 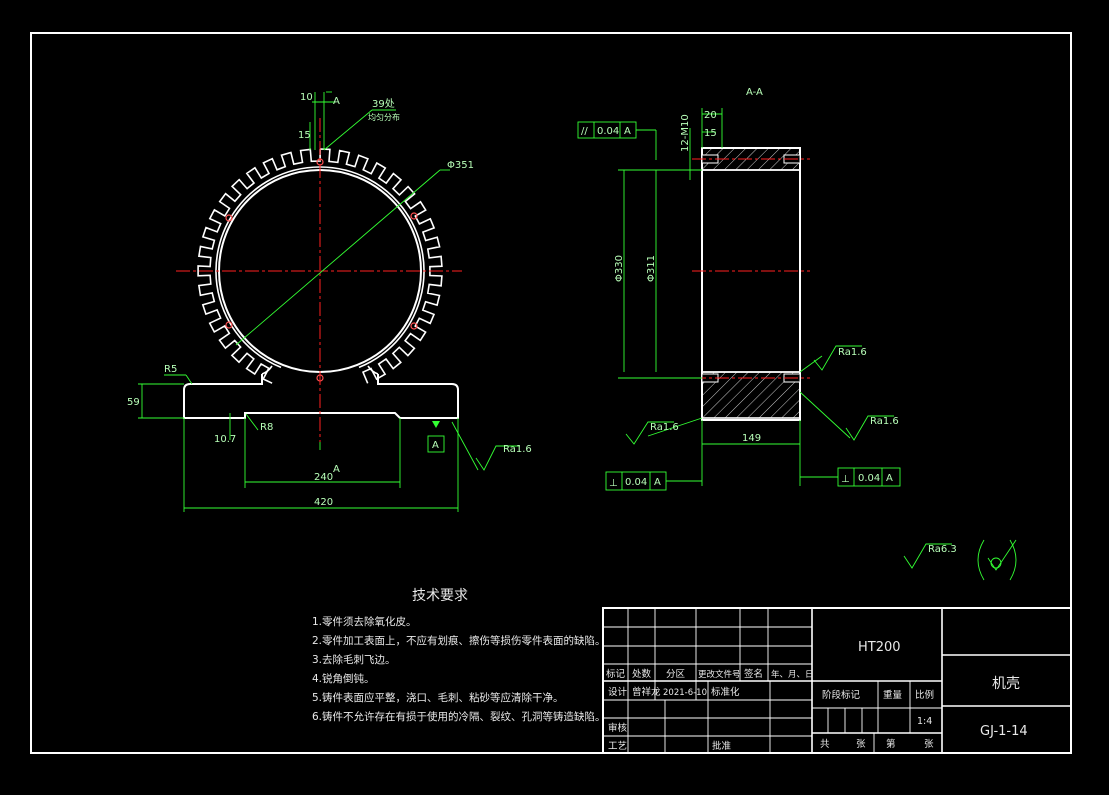 I want to click on datum-triangle, so click(x=436, y=424).